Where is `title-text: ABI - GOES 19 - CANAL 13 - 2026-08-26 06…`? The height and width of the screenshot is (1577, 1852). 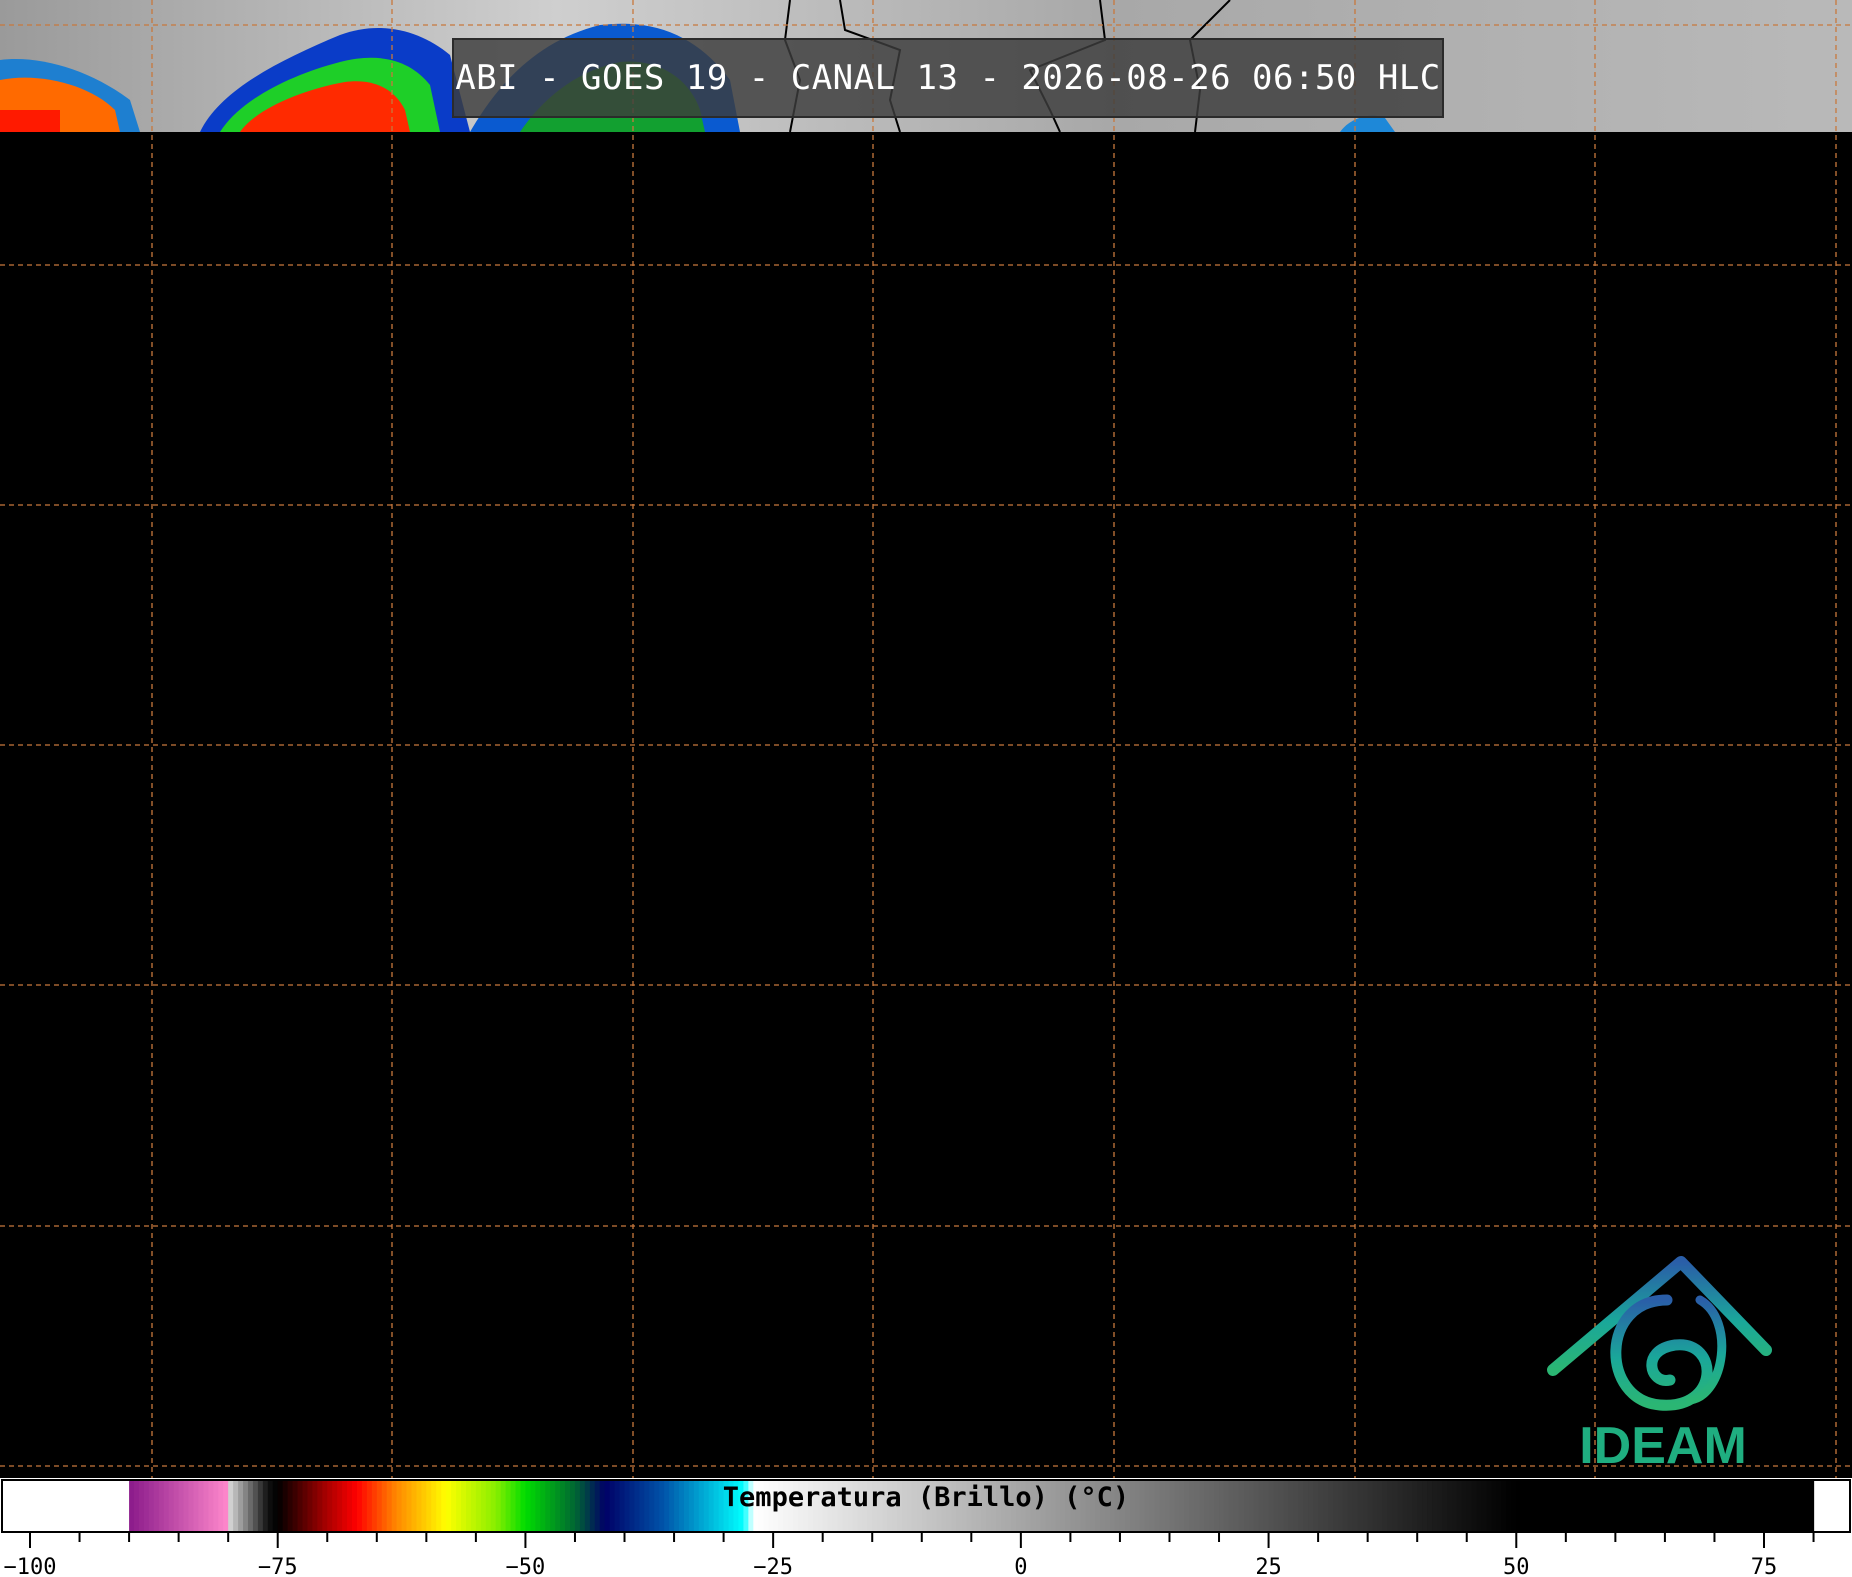 title-text: ABI - GOES 19 - CANAL 13 - 2026-08-26 06… is located at coordinates (948, 78).